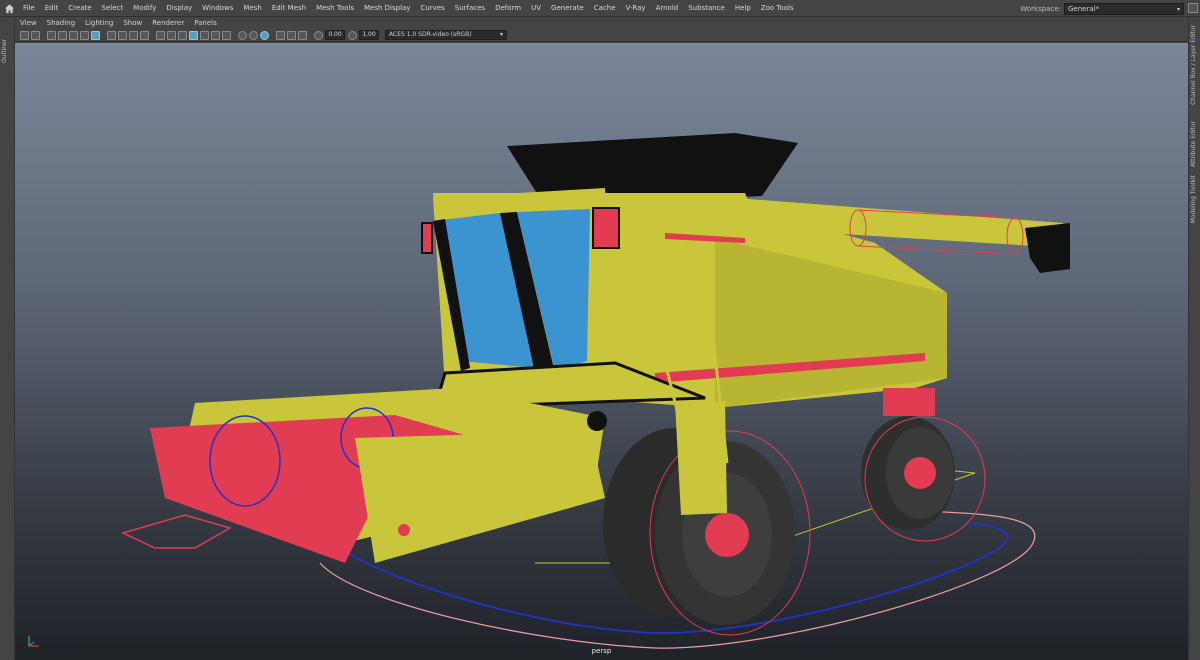  I want to click on menu-curves: Curves, so click(432, 8).